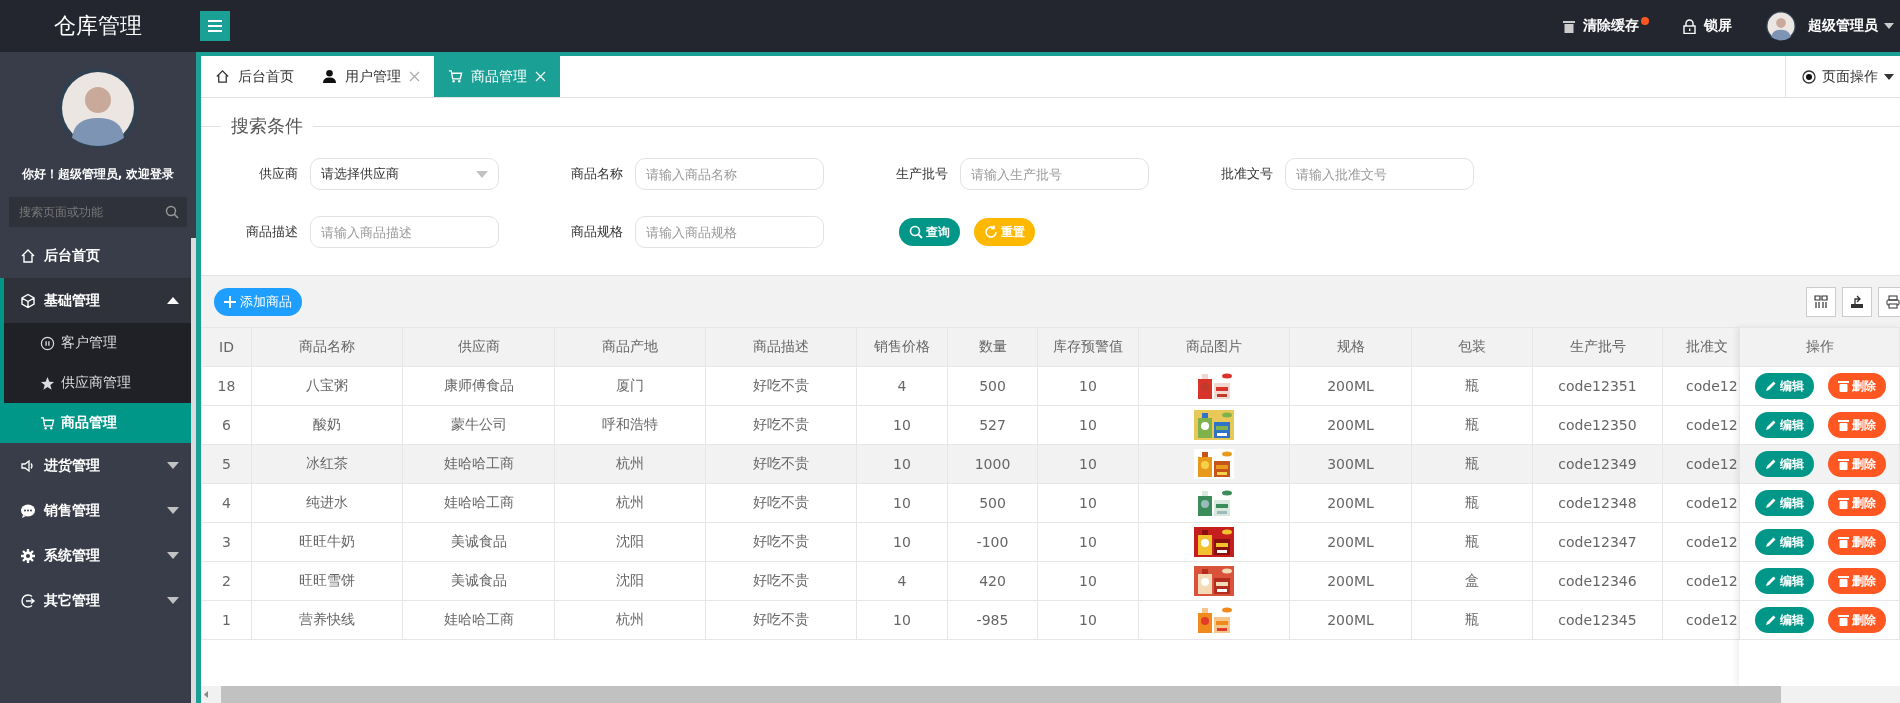 The height and width of the screenshot is (703, 1900). I want to click on table-cell: 盒, so click(1472, 580).